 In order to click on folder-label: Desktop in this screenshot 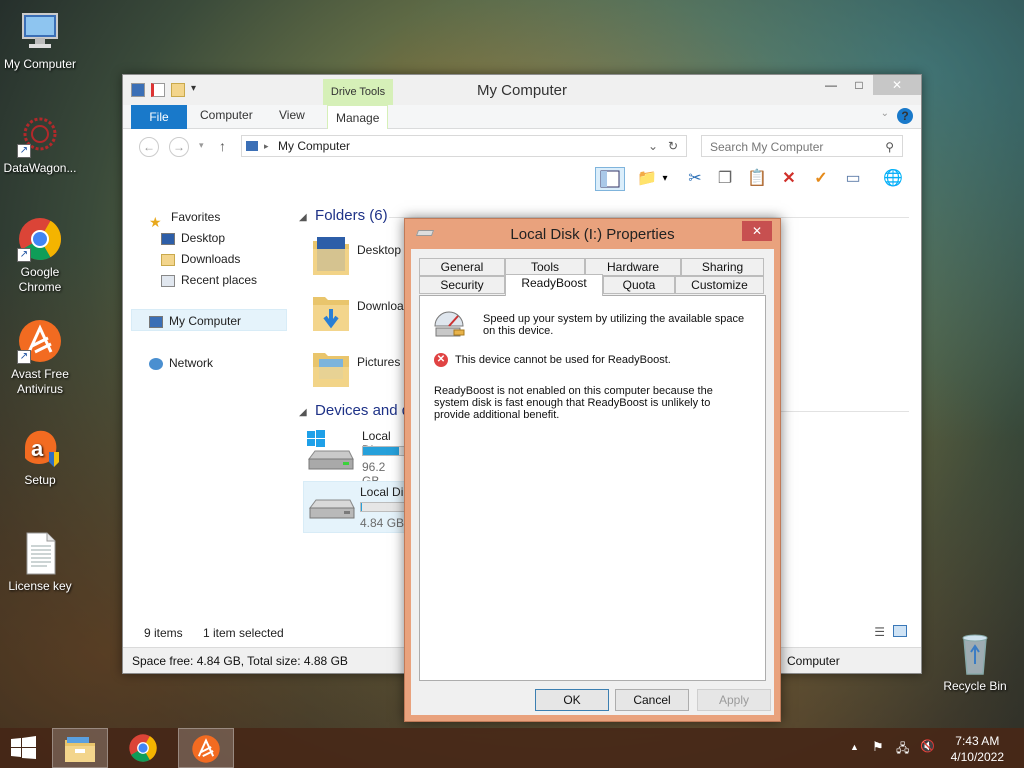, I will do `click(379, 250)`.